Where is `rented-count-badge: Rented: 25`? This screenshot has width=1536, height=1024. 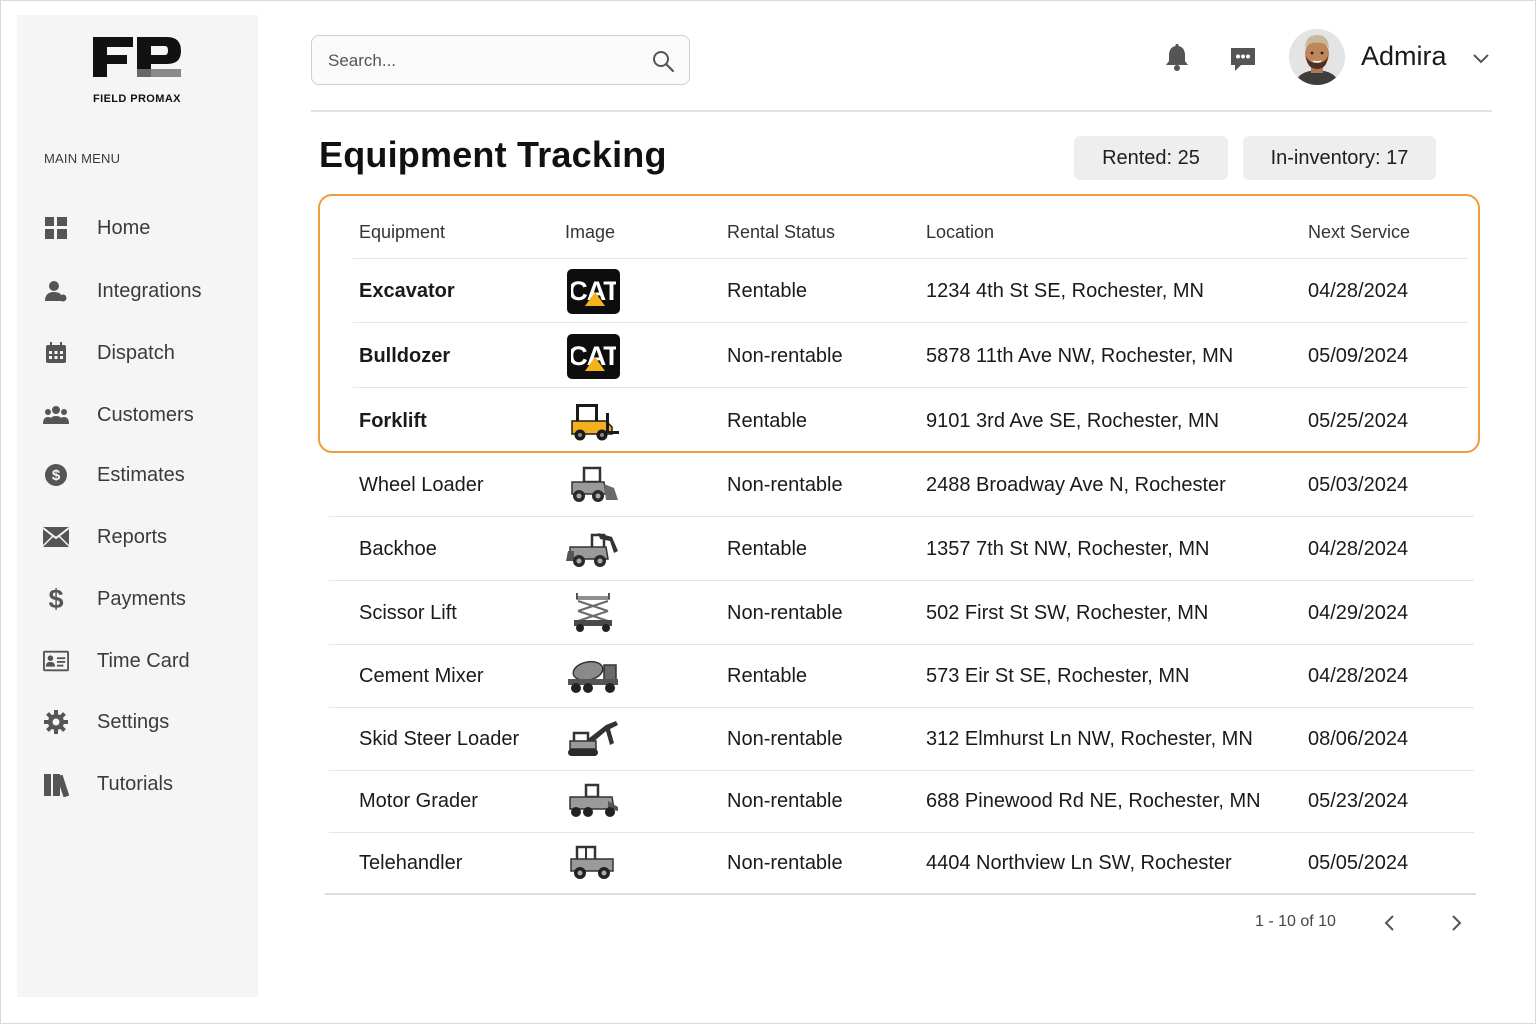
rented-count-badge: Rented: 25 is located at coordinates (1151, 158).